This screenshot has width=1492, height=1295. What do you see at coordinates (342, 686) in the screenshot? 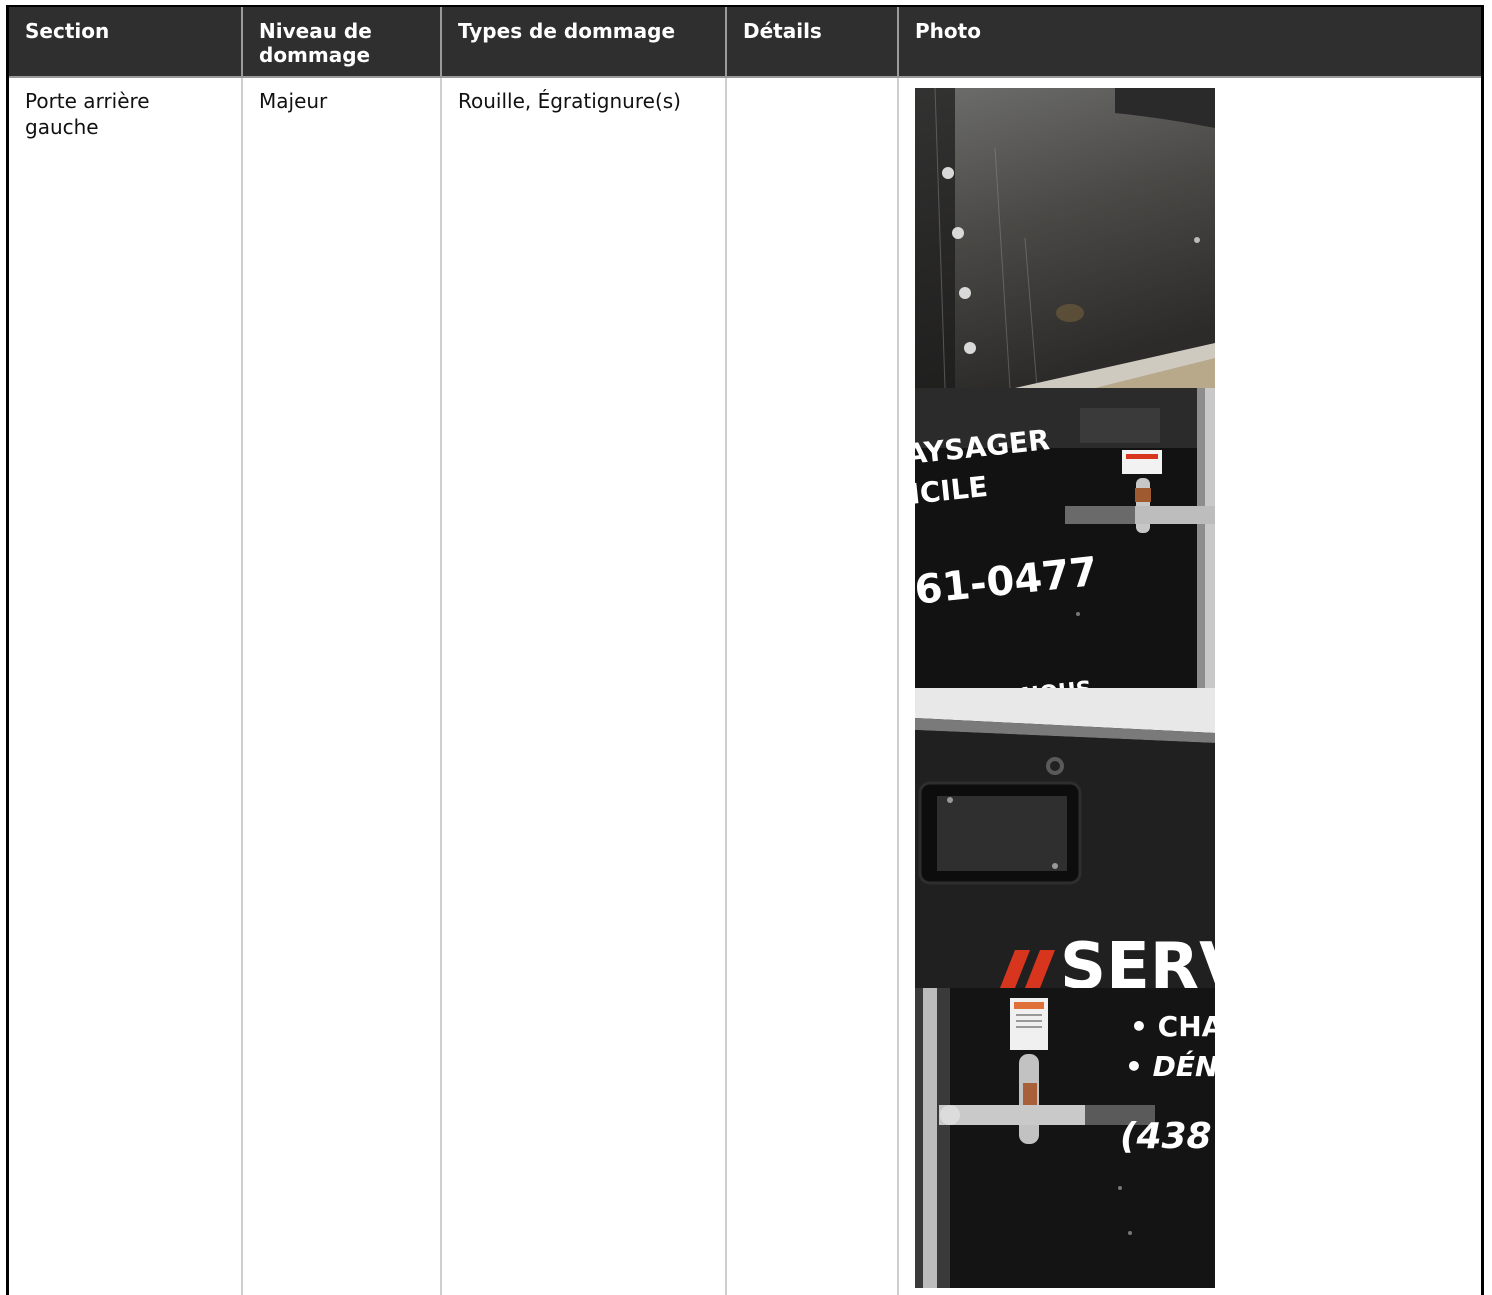
I see `cell-niveau: Majeur` at bounding box center [342, 686].